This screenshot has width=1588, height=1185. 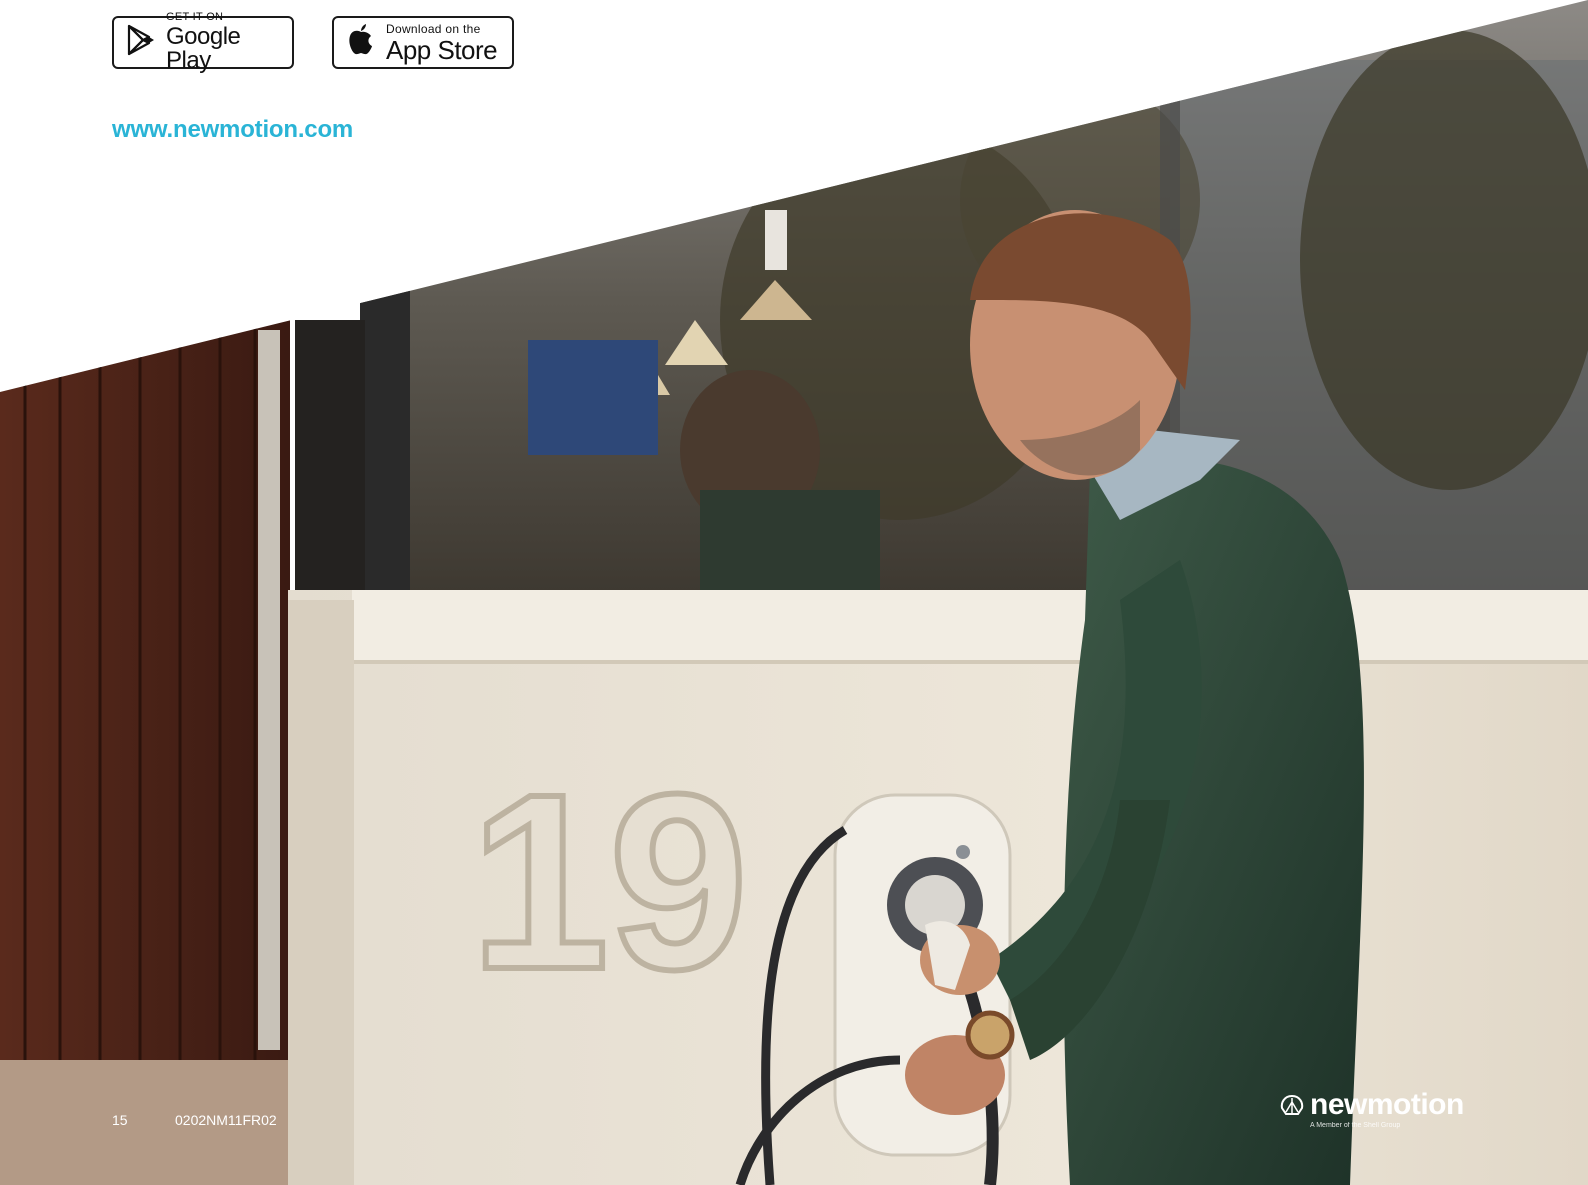 I want to click on house-number: 19, so click(x=609, y=881).